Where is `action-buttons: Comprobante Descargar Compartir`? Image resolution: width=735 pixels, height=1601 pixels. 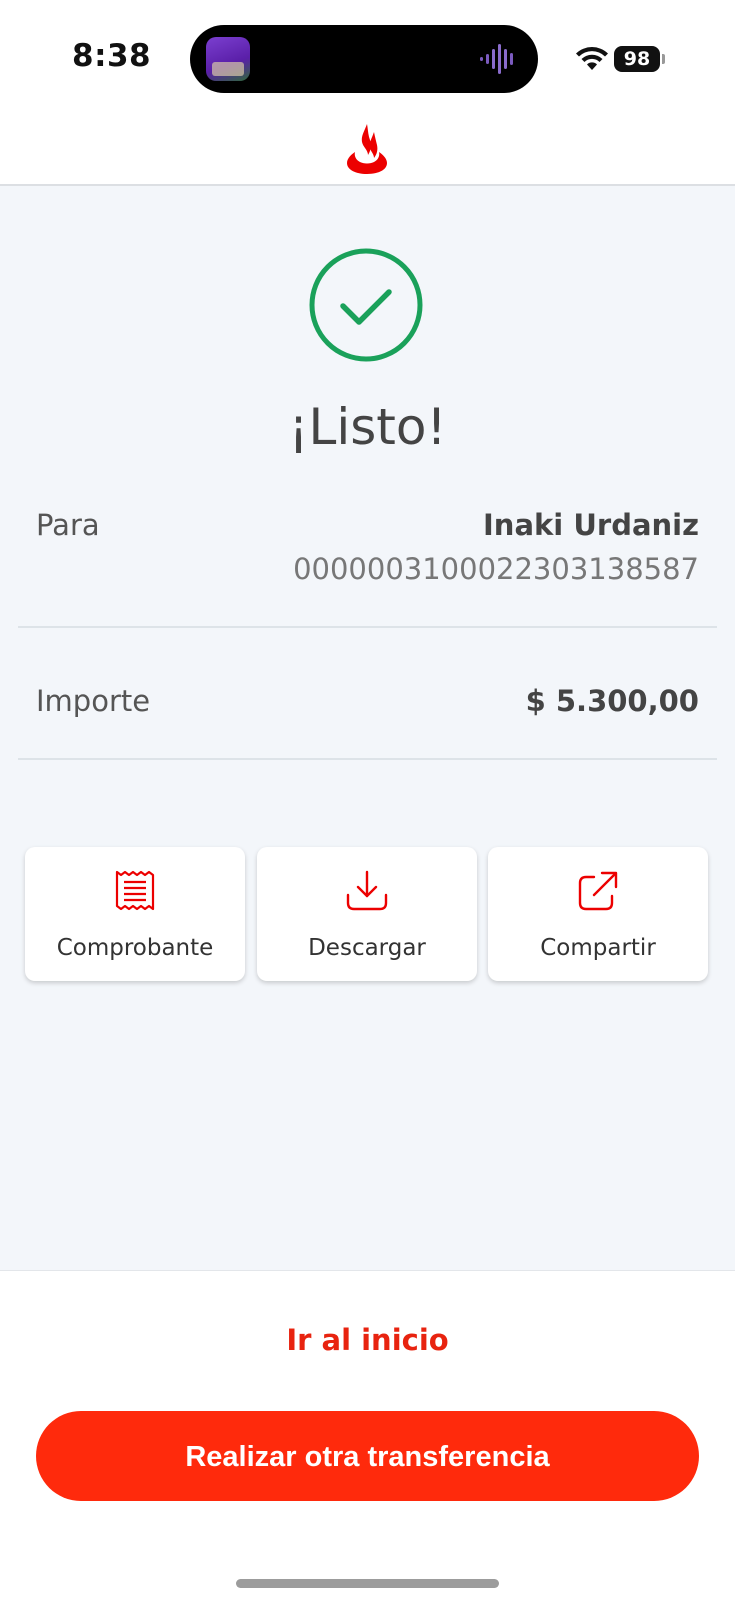
action-buttons: Comprobante Descargar Compartir is located at coordinates (367, 915).